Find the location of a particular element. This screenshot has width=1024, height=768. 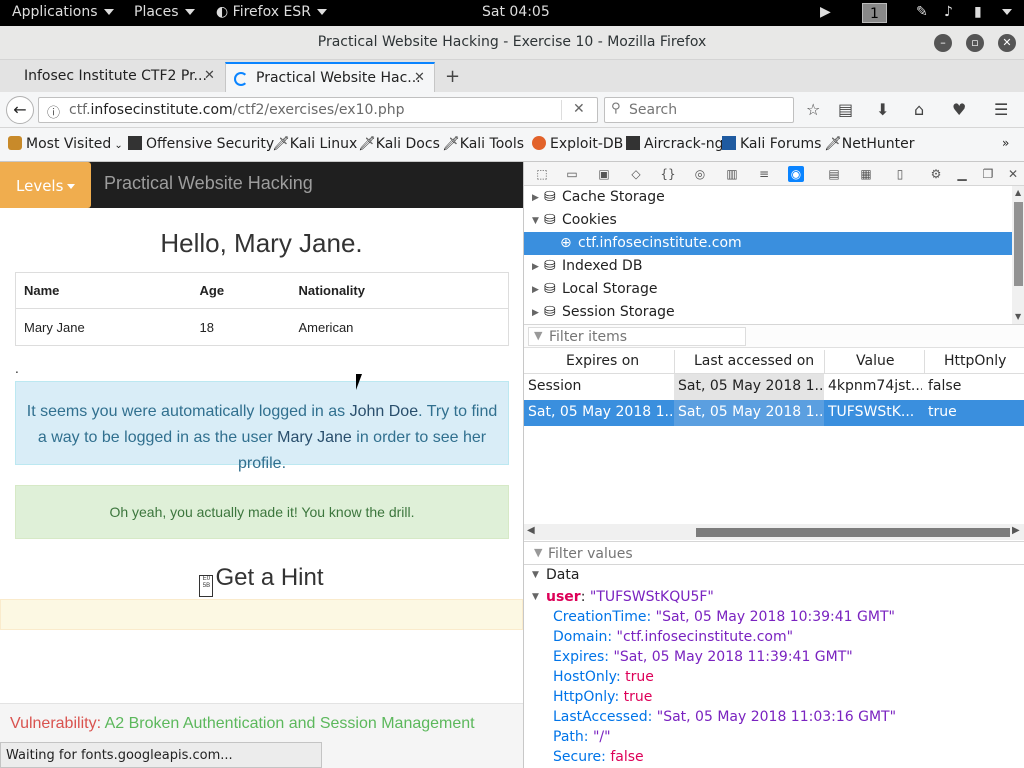

scroll-right-icon: ▶ is located at coordinates (1016, 530).